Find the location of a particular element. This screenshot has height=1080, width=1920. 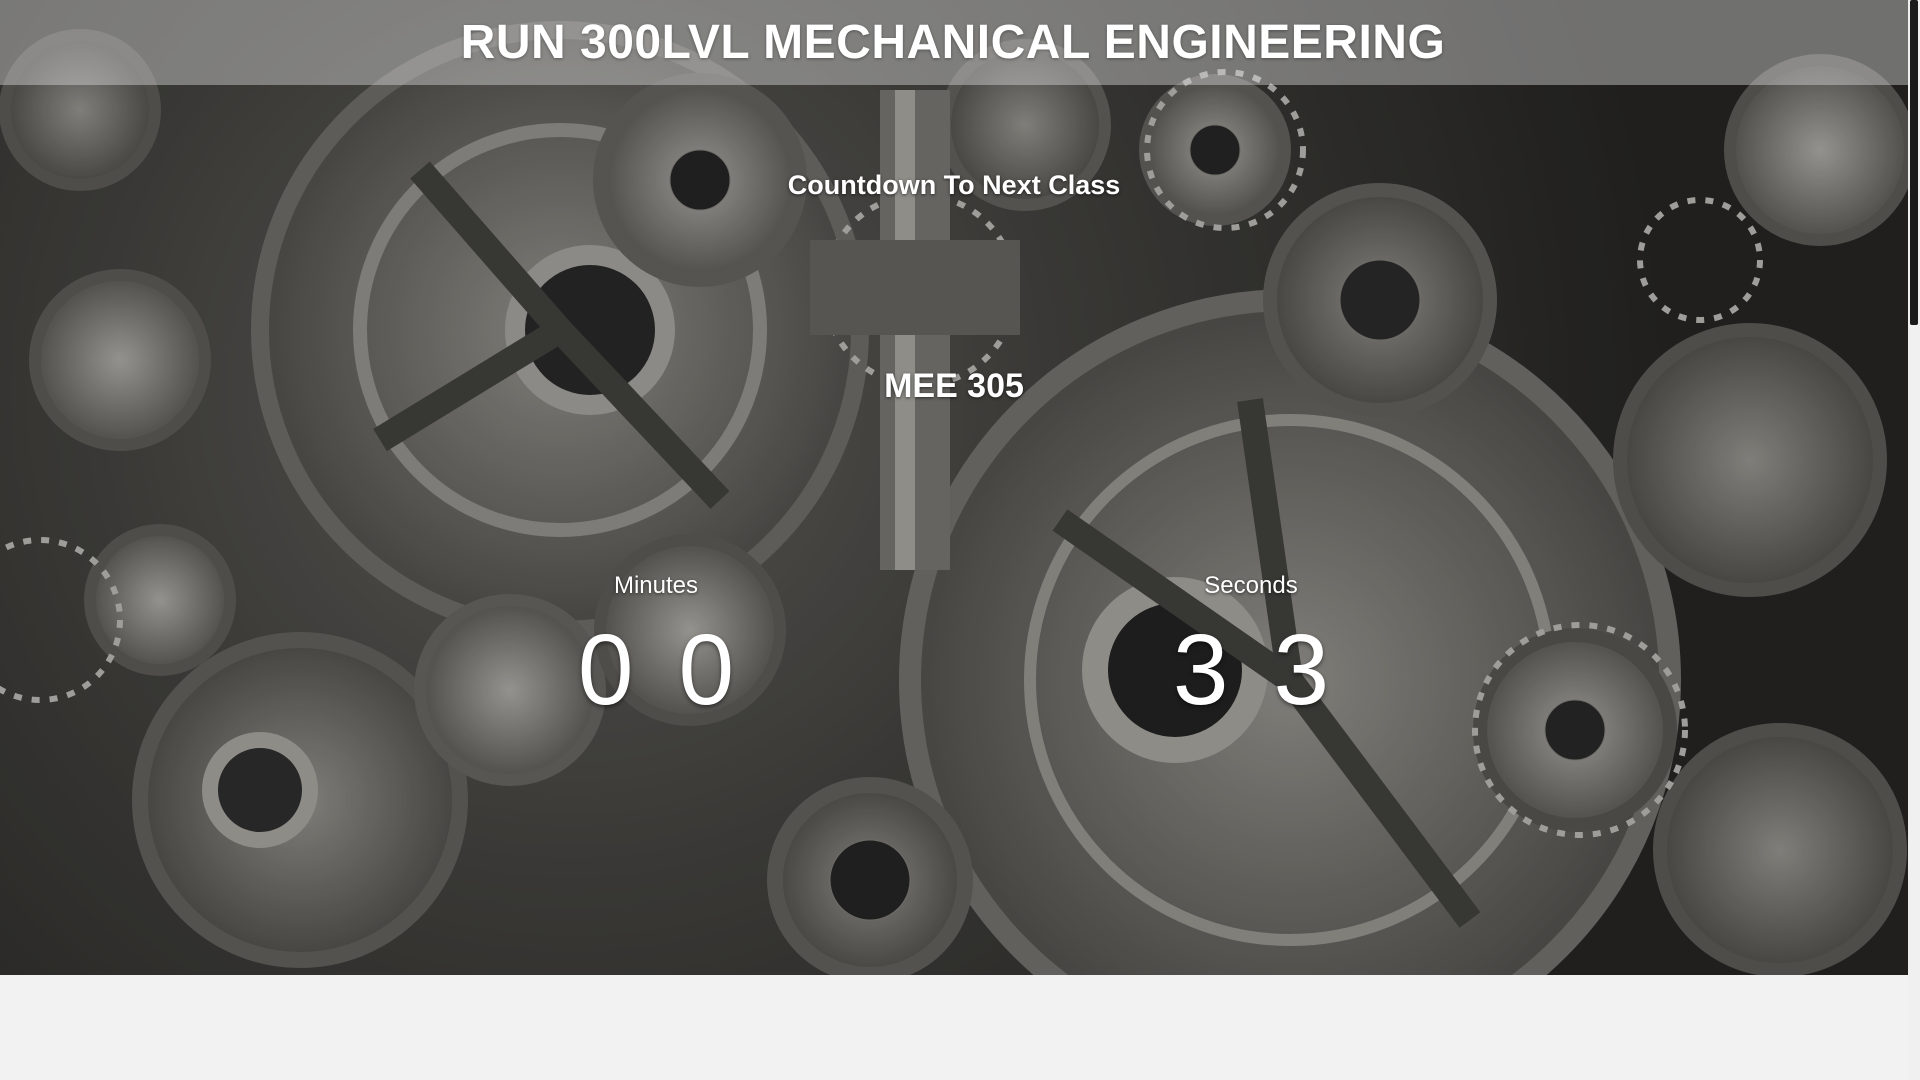

vertical-scrollbar is located at coordinates (1914, 540).